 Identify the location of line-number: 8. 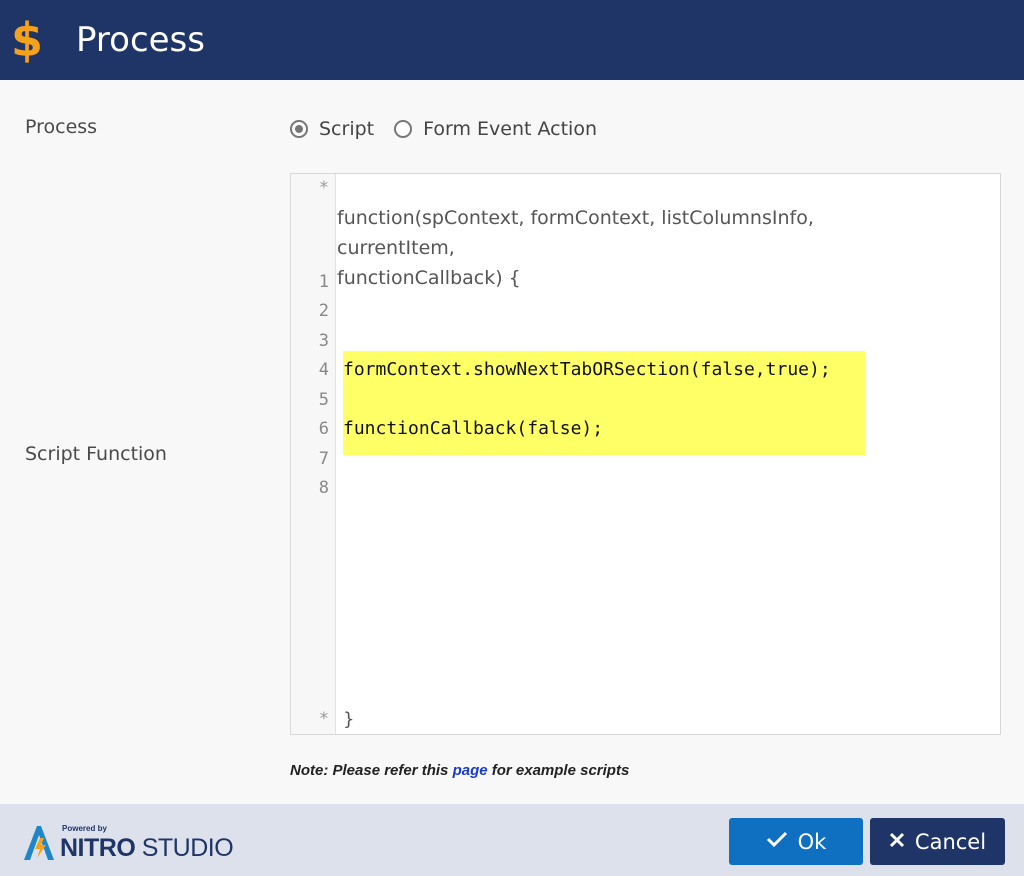
(323, 488).